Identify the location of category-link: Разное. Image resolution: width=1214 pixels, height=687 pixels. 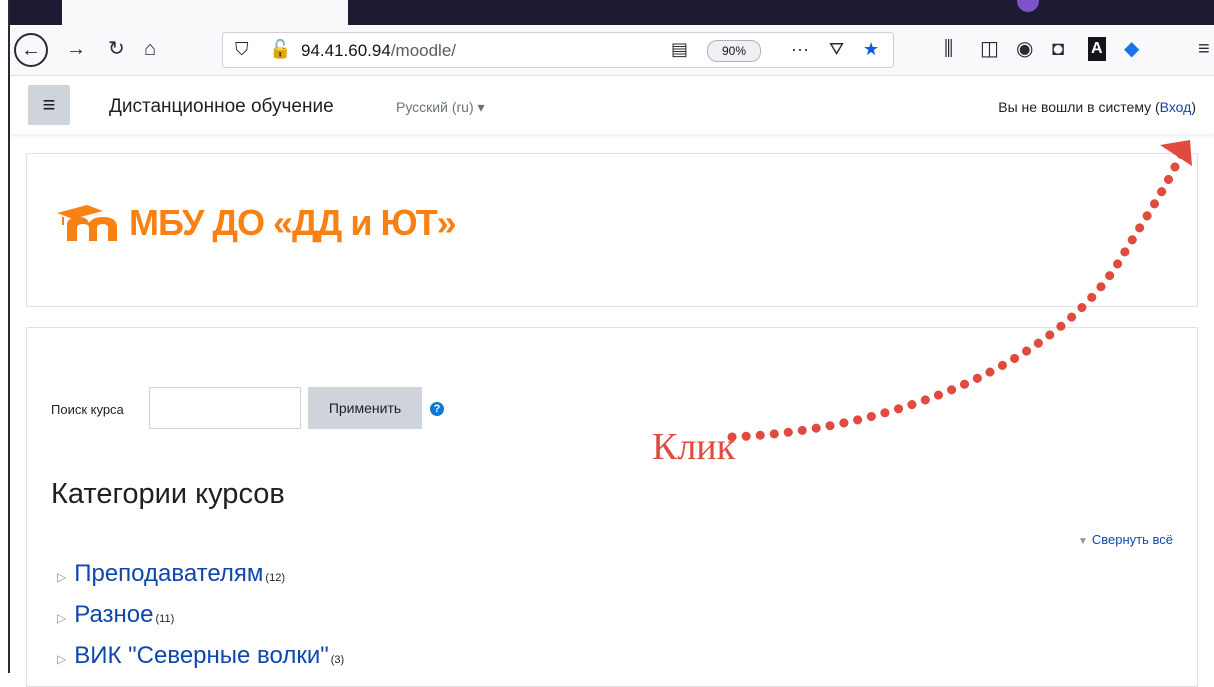
(113, 615).